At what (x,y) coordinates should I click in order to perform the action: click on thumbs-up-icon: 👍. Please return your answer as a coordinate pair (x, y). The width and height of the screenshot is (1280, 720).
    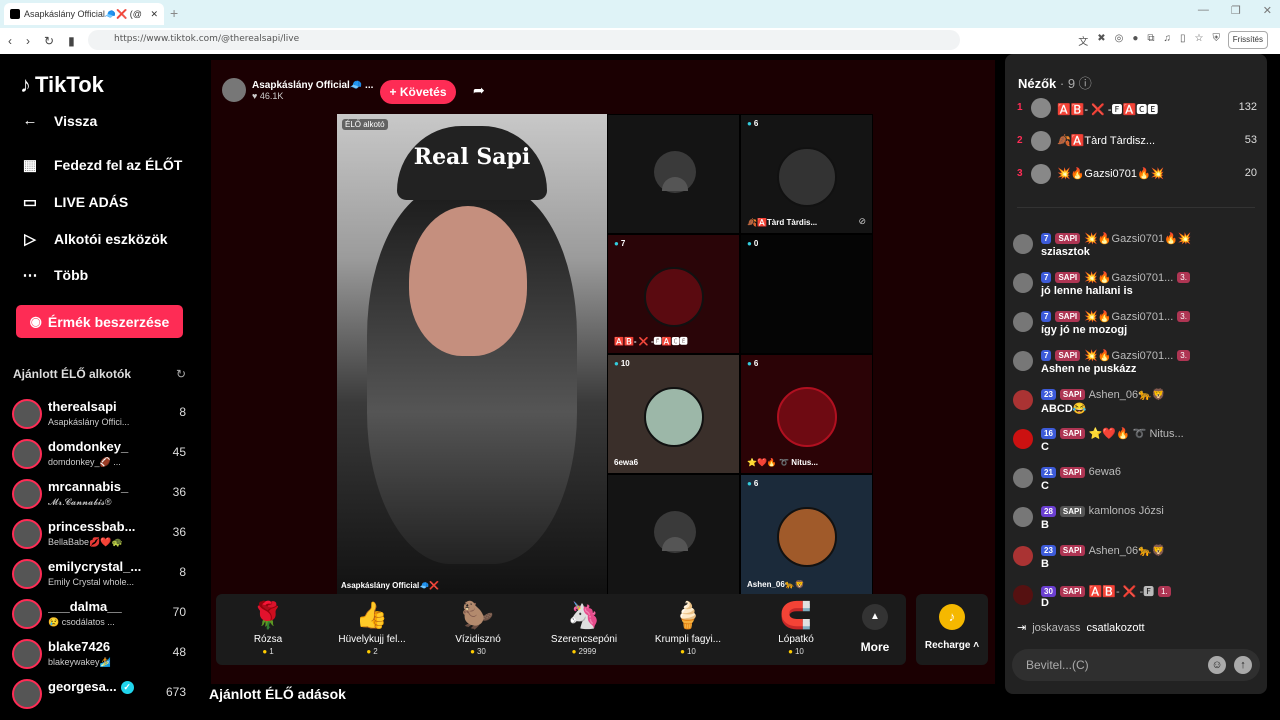
    Looking at the image, I should click on (372, 615).